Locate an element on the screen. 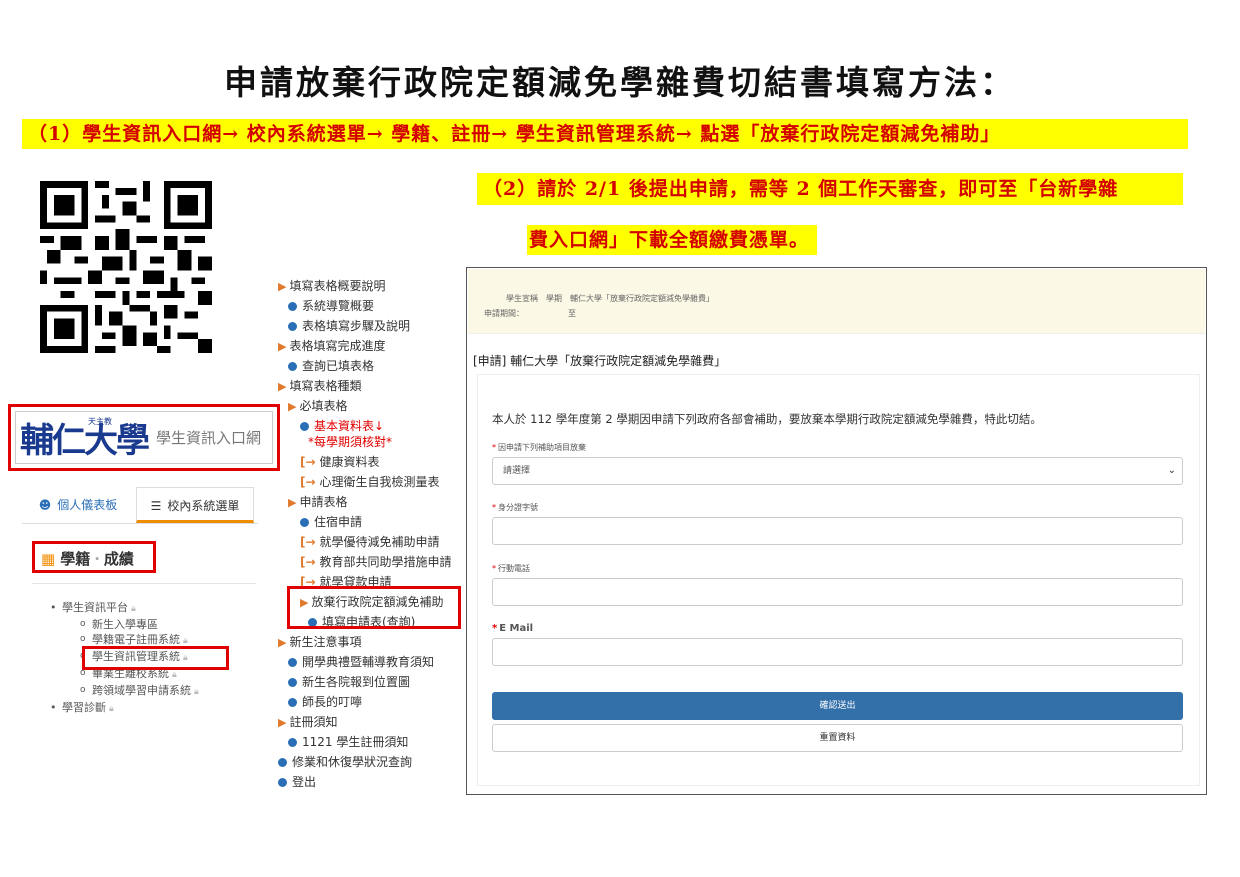 This screenshot has width=1240, height=877. tab-dashboard: ☻ 個人儀表板 is located at coordinates (78, 505).